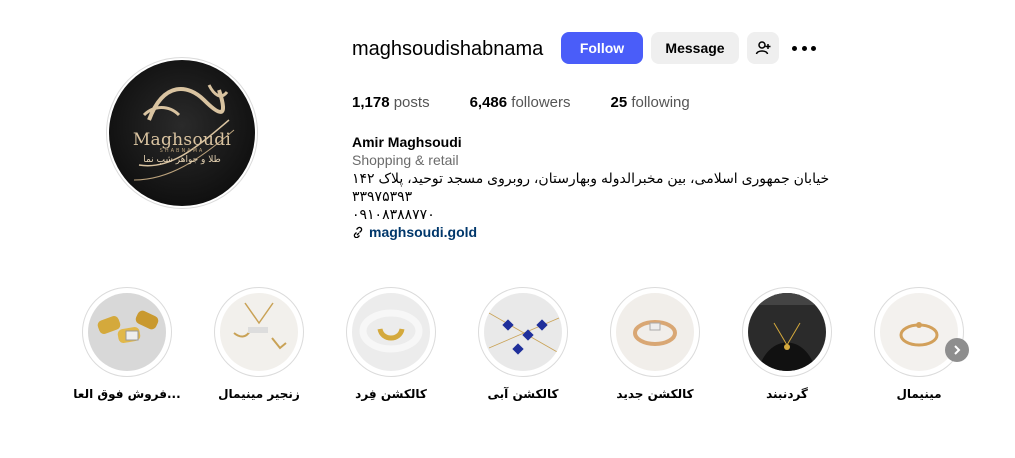 Image resolution: width=1015 pixels, height=458 pixels. I want to click on message-button: Message, so click(695, 48).